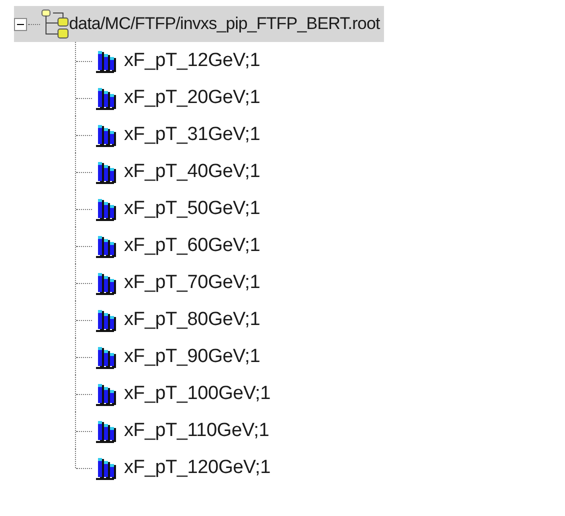  What do you see at coordinates (320, 171) in the screenshot?
I see `histogram-tree-item: xF_pT_40GeV;1` at bounding box center [320, 171].